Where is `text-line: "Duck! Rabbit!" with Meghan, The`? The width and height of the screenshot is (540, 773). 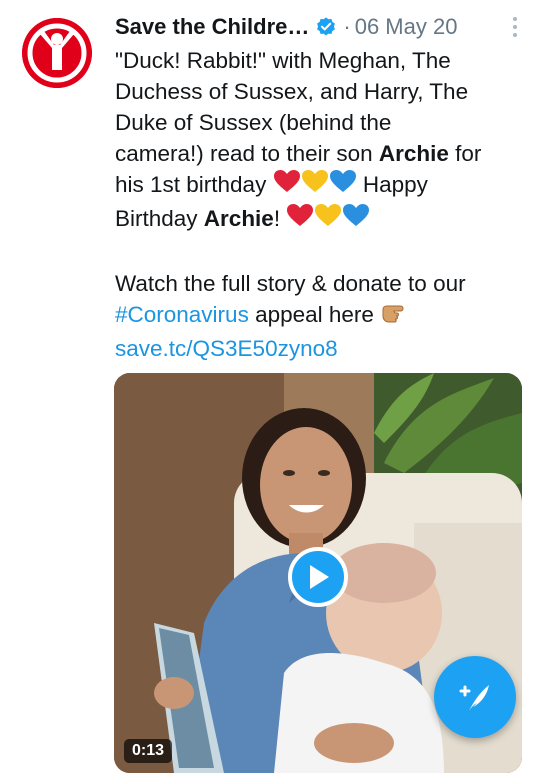 text-line: "Duck! Rabbit!" with Meghan, The is located at coordinates (320, 60).